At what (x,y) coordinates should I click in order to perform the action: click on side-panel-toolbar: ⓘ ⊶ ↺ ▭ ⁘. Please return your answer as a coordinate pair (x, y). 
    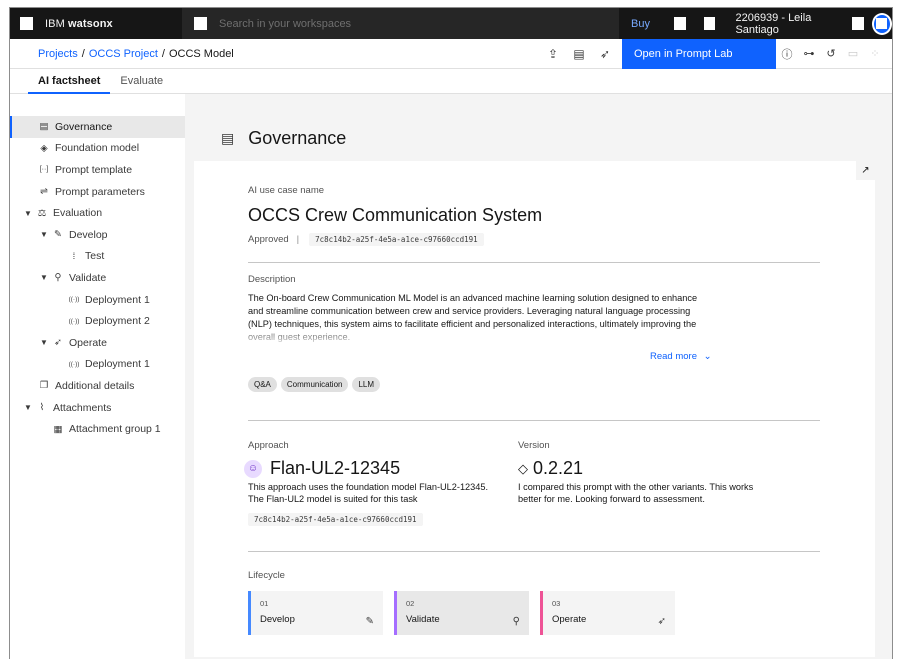
    Looking at the image, I should click on (831, 54).